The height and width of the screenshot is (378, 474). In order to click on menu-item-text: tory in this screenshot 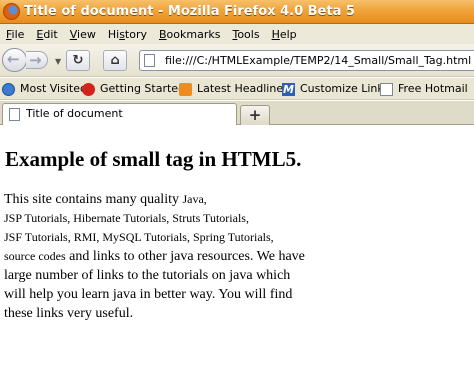, I will do `click(135, 34)`.